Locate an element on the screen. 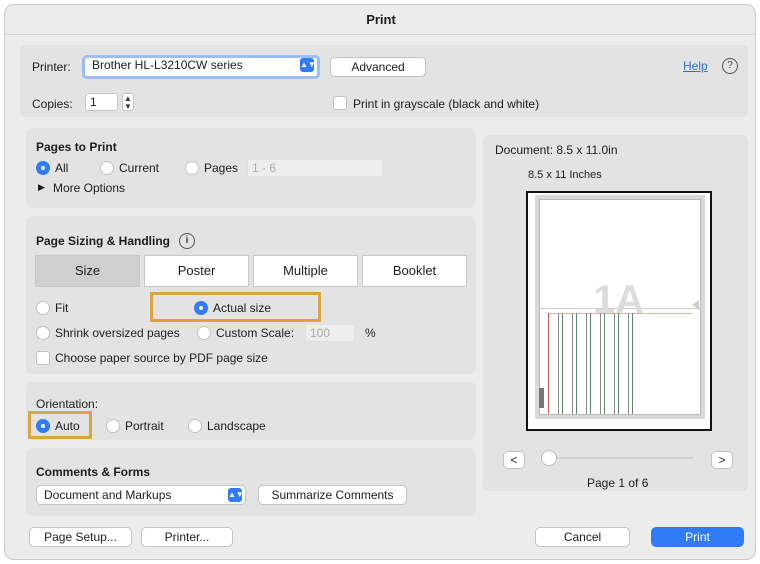  pages-range-radio is located at coordinates (192, 168).